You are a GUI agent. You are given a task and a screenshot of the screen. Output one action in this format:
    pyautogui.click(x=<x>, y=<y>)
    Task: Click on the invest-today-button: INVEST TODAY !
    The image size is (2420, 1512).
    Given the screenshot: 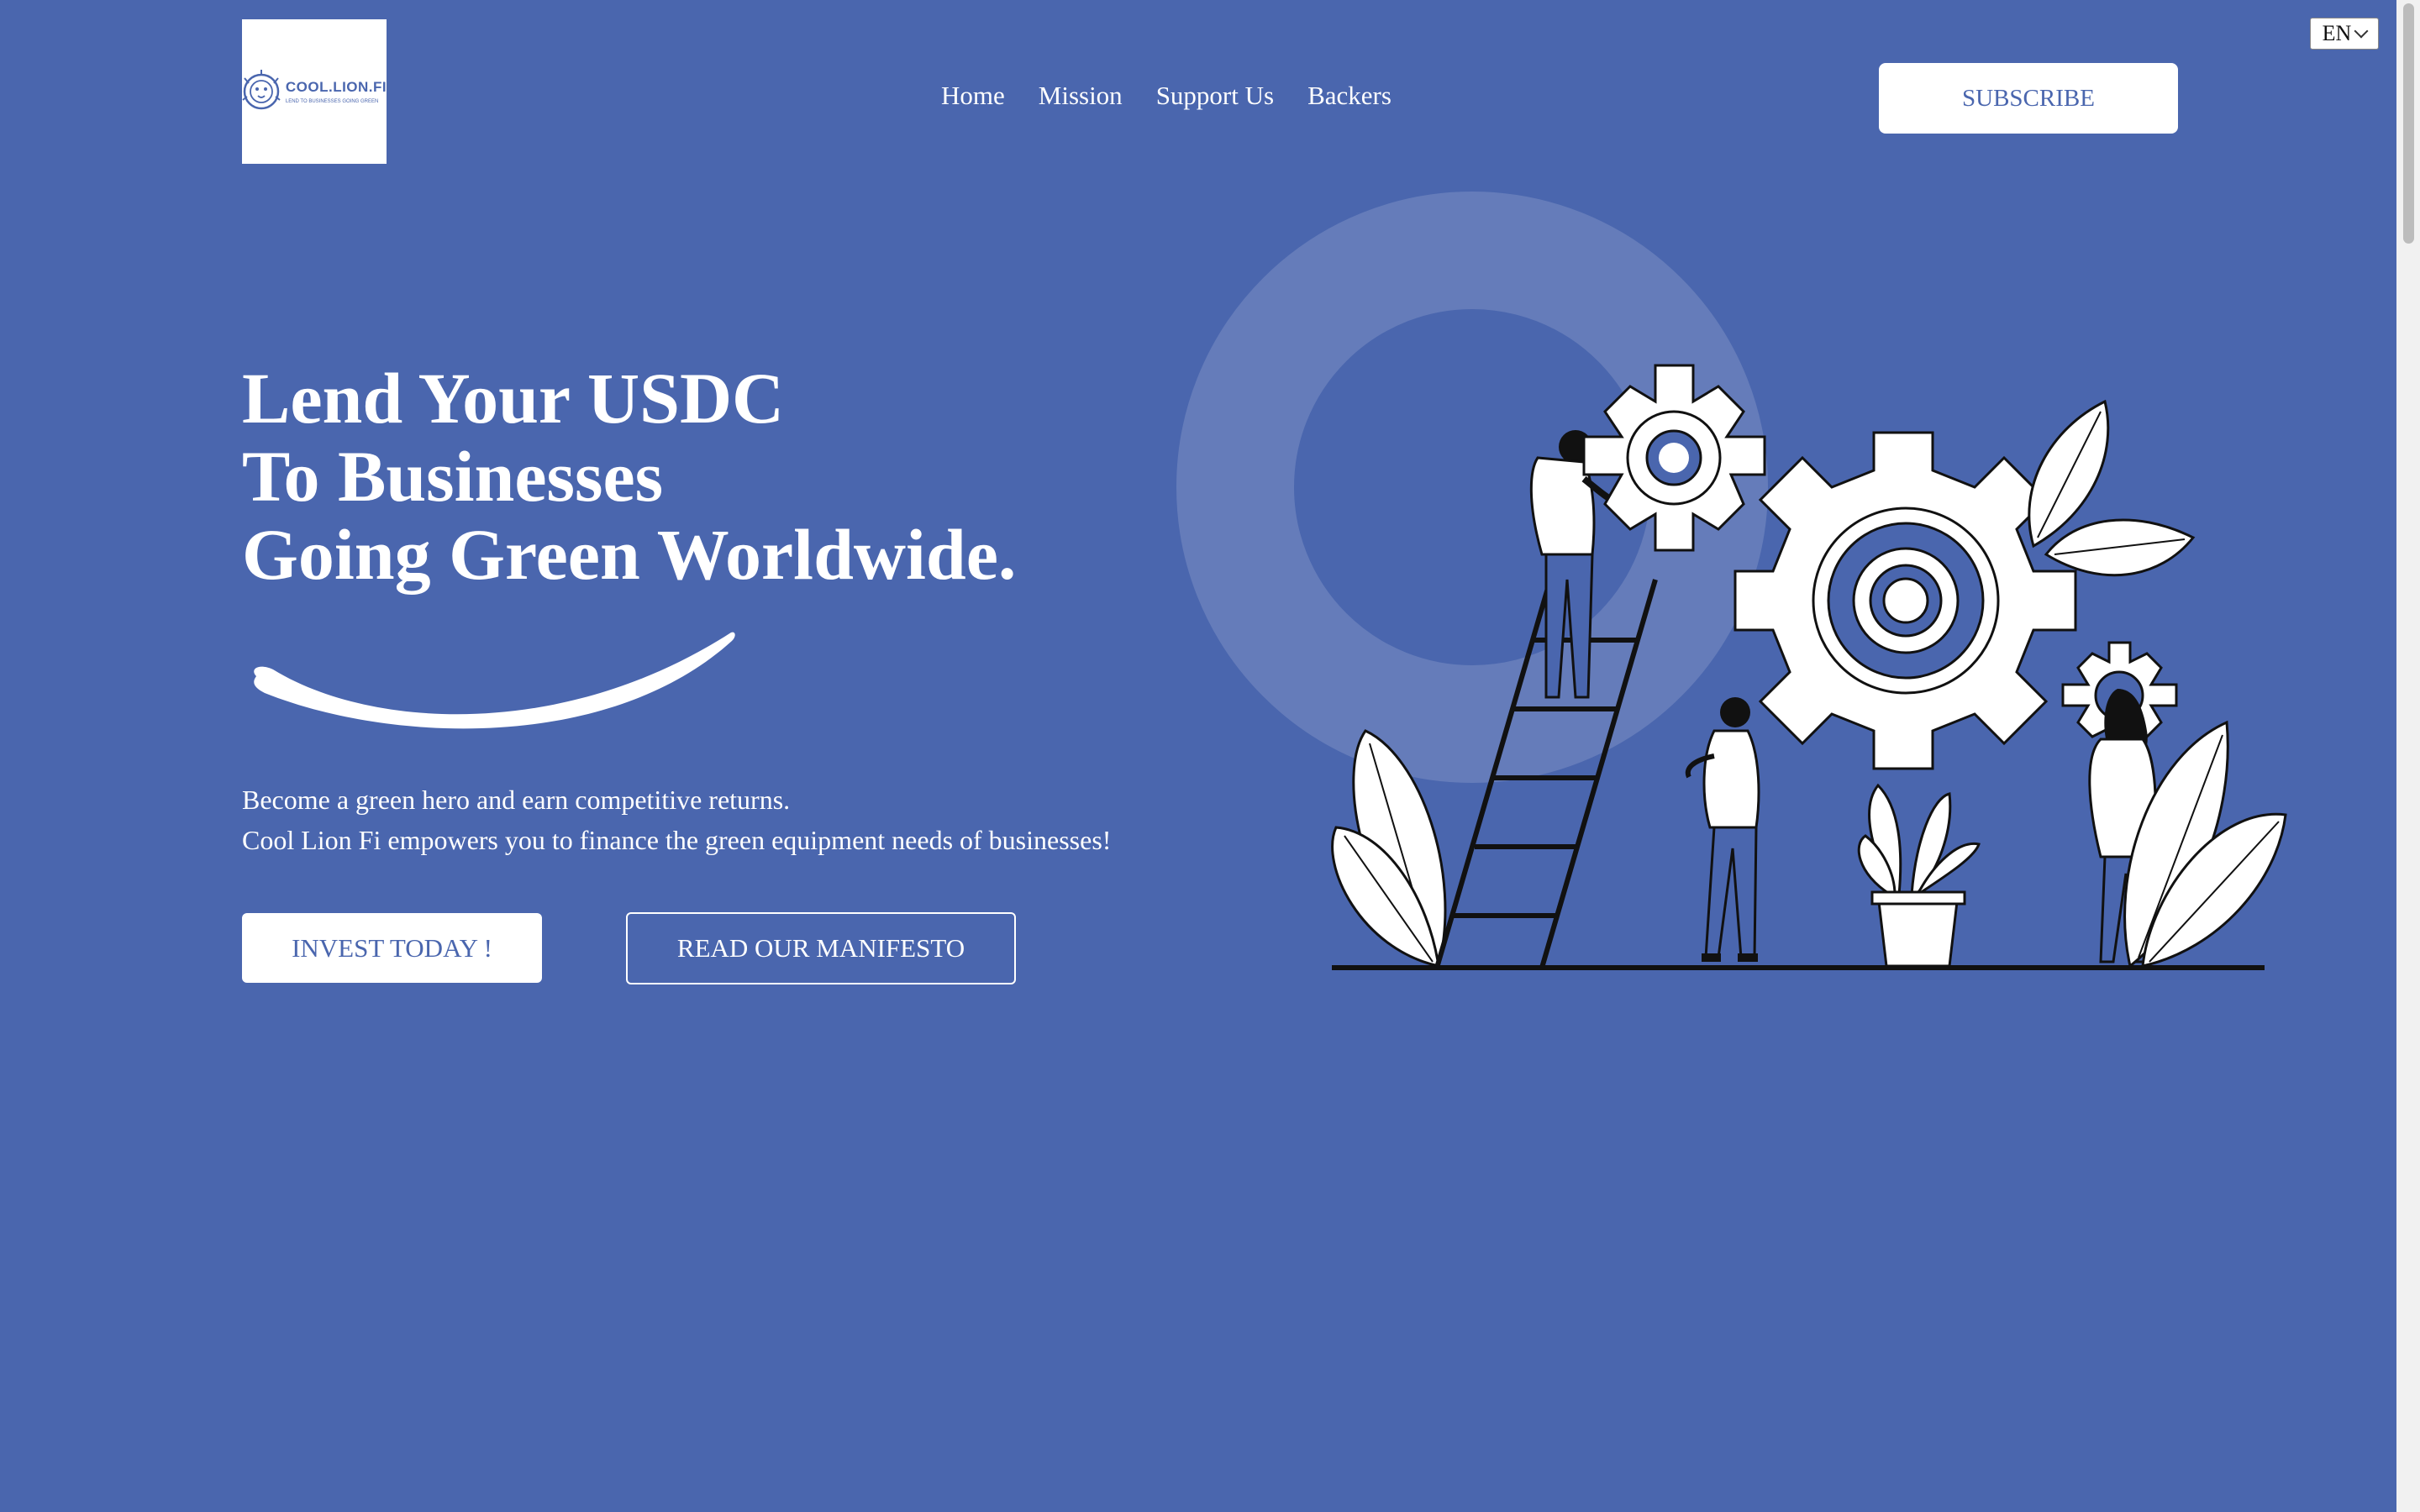 What is the action you would take?
    pyautogui.click(x=392, y=948)
    